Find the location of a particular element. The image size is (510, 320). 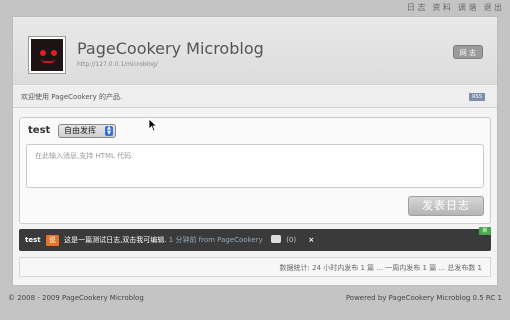

post-text: 这是一篇测试日志,双击我可编辑. is located at coordinates (115, 240).